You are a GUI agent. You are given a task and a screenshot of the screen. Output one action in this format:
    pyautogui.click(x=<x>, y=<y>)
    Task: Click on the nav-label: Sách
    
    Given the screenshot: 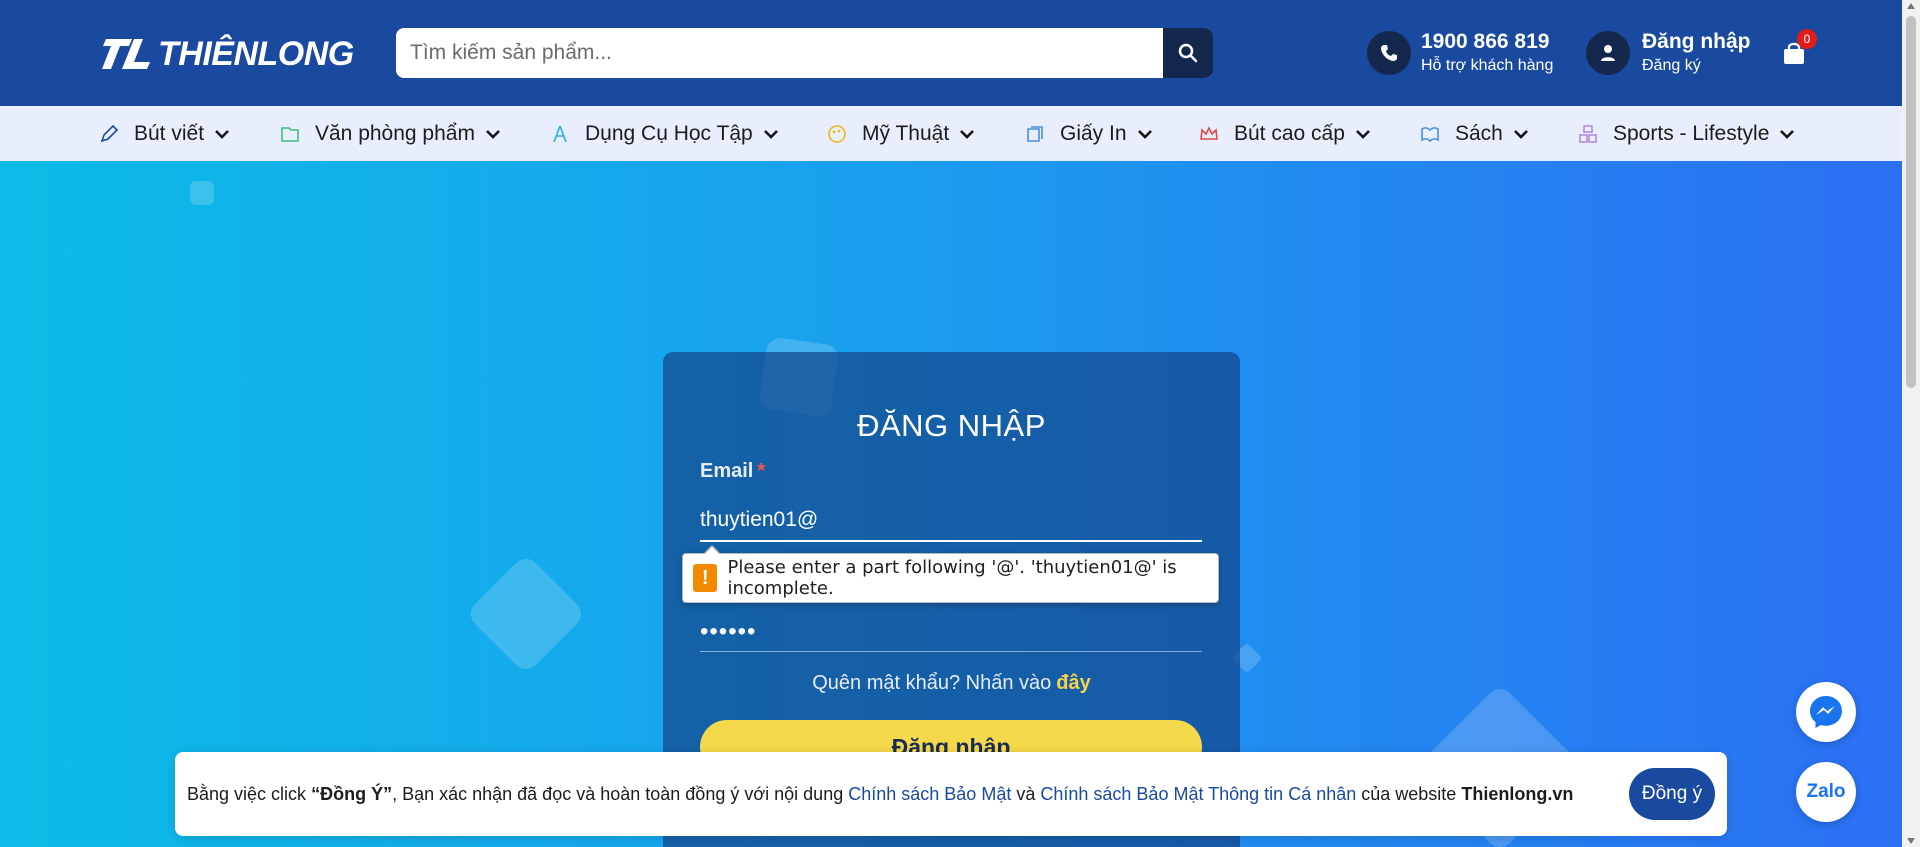 What is the action you would take?
    pyautogui.click(x=1479, y=133)
    